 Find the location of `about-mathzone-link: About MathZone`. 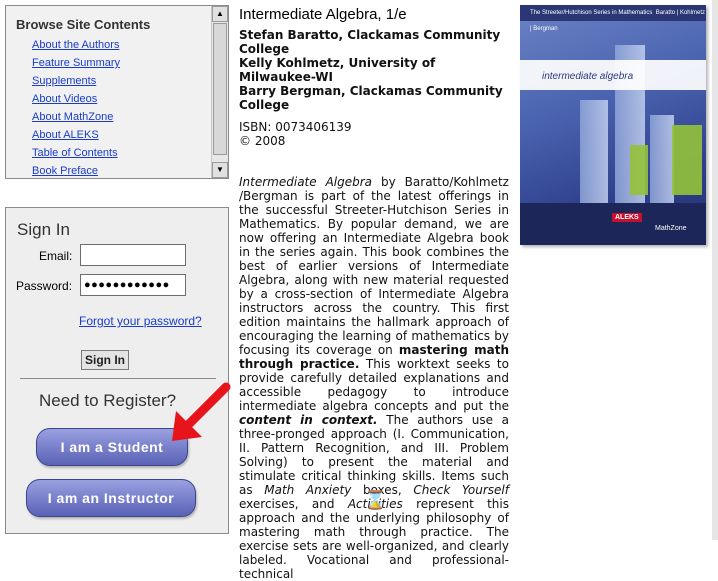

about-mathzone-link: About MathZone is located at coordinates (72, 117).